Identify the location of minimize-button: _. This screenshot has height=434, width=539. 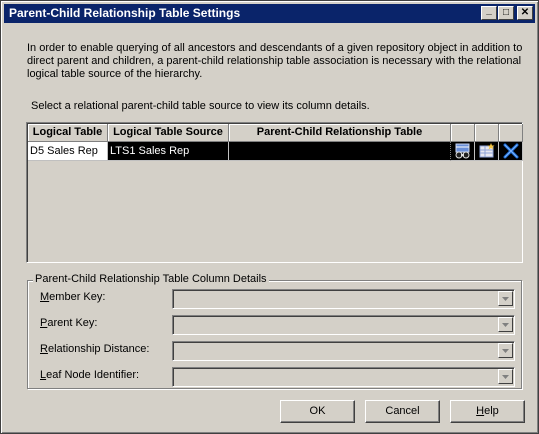
(489, 13).